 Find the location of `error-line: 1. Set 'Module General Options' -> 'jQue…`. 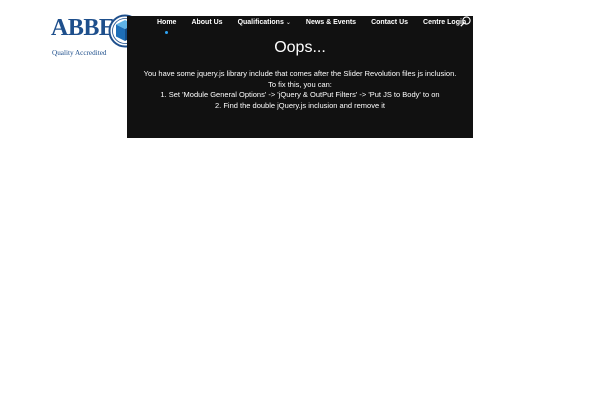

error-line: 1. Set 'Module General Options' -> 'jQue… is located at coordinates (300, 94).